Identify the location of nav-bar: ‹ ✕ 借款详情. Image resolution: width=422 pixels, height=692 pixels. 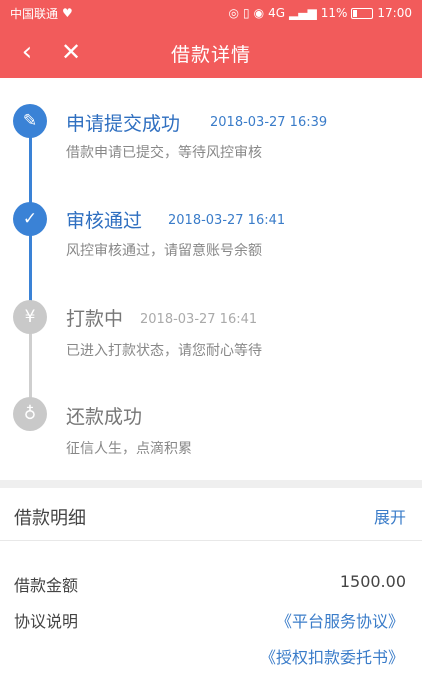
(211, 52).